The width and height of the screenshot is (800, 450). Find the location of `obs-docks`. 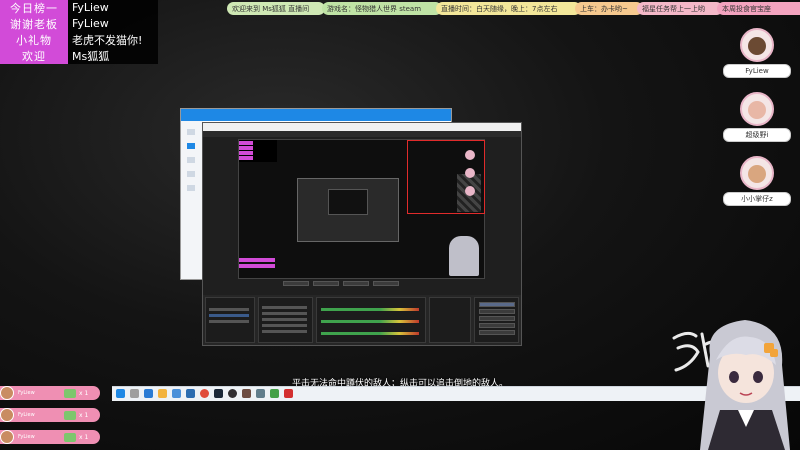

obs-docks is located at coordinates (362, 320).